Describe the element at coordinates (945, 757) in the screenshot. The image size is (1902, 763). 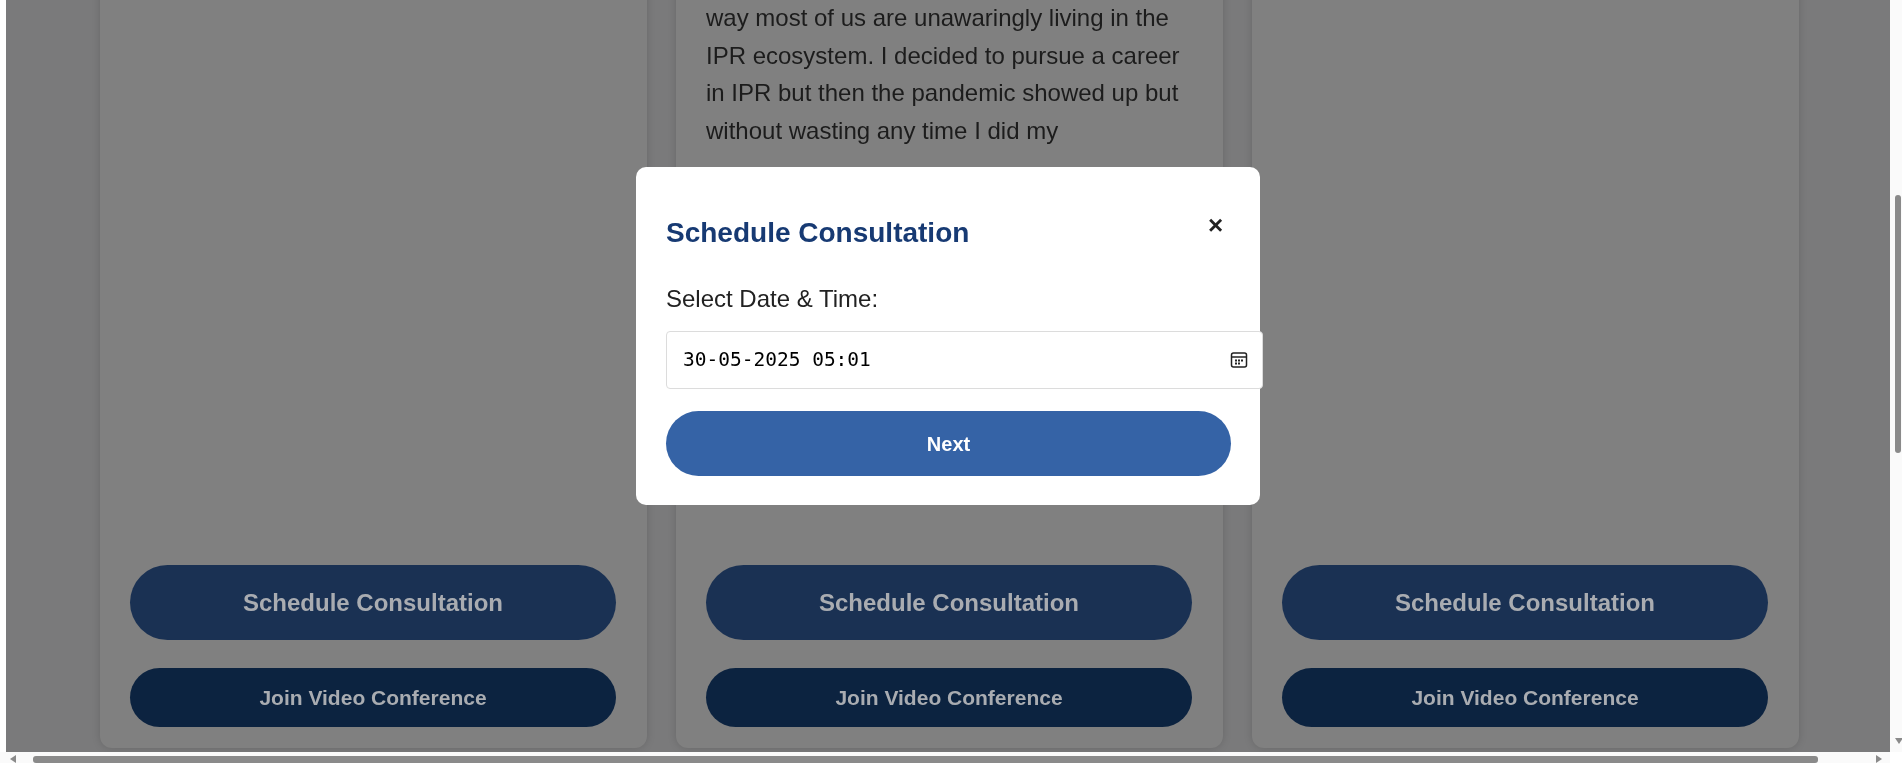
I see `horizontal-scrollbar` at that location.